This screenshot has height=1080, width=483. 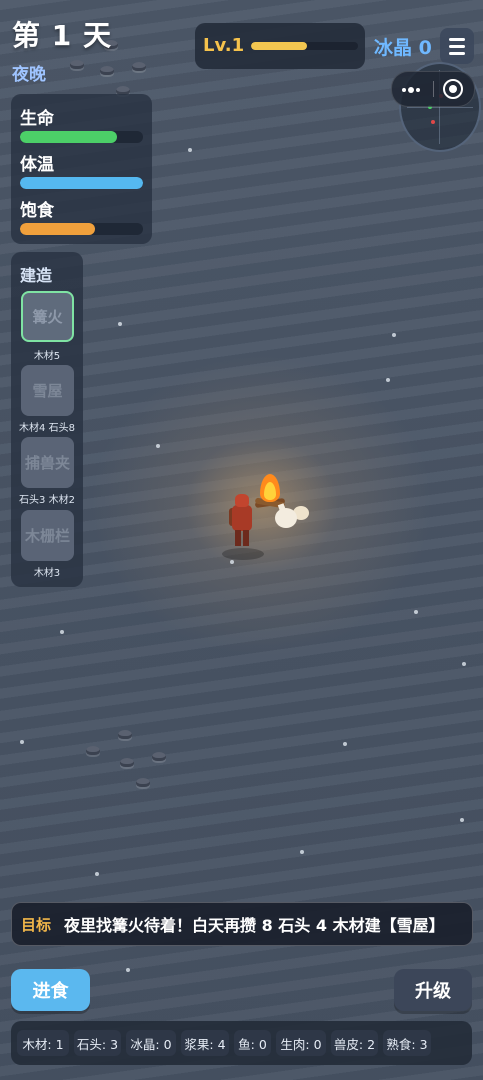 What do you see at coordinates (47, 462) in the screenshot?
I see `build-trap-button: 捕兽夹` at bounding box center [47, 462].